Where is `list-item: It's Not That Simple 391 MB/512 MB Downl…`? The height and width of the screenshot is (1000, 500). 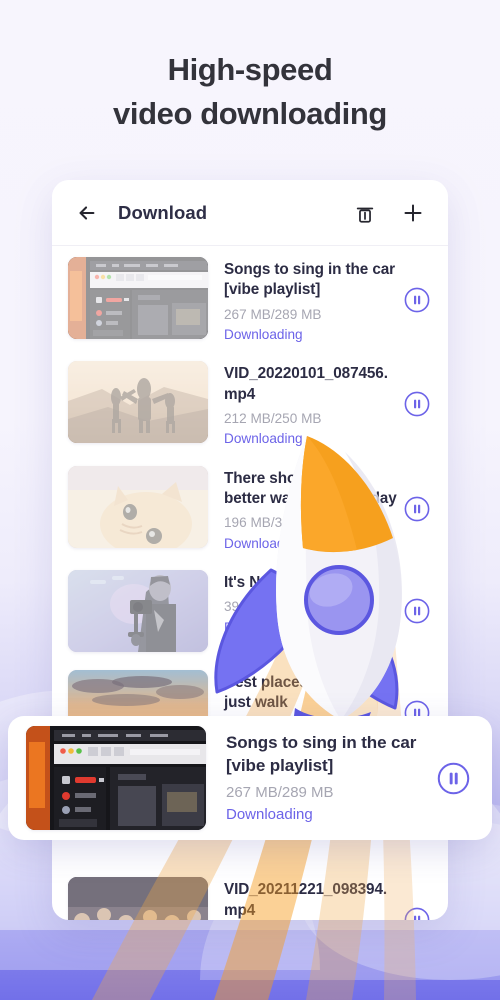
list-item: It's Not That Simple 391 MB/512 MB Downl… is located at coordinates (250, 611).